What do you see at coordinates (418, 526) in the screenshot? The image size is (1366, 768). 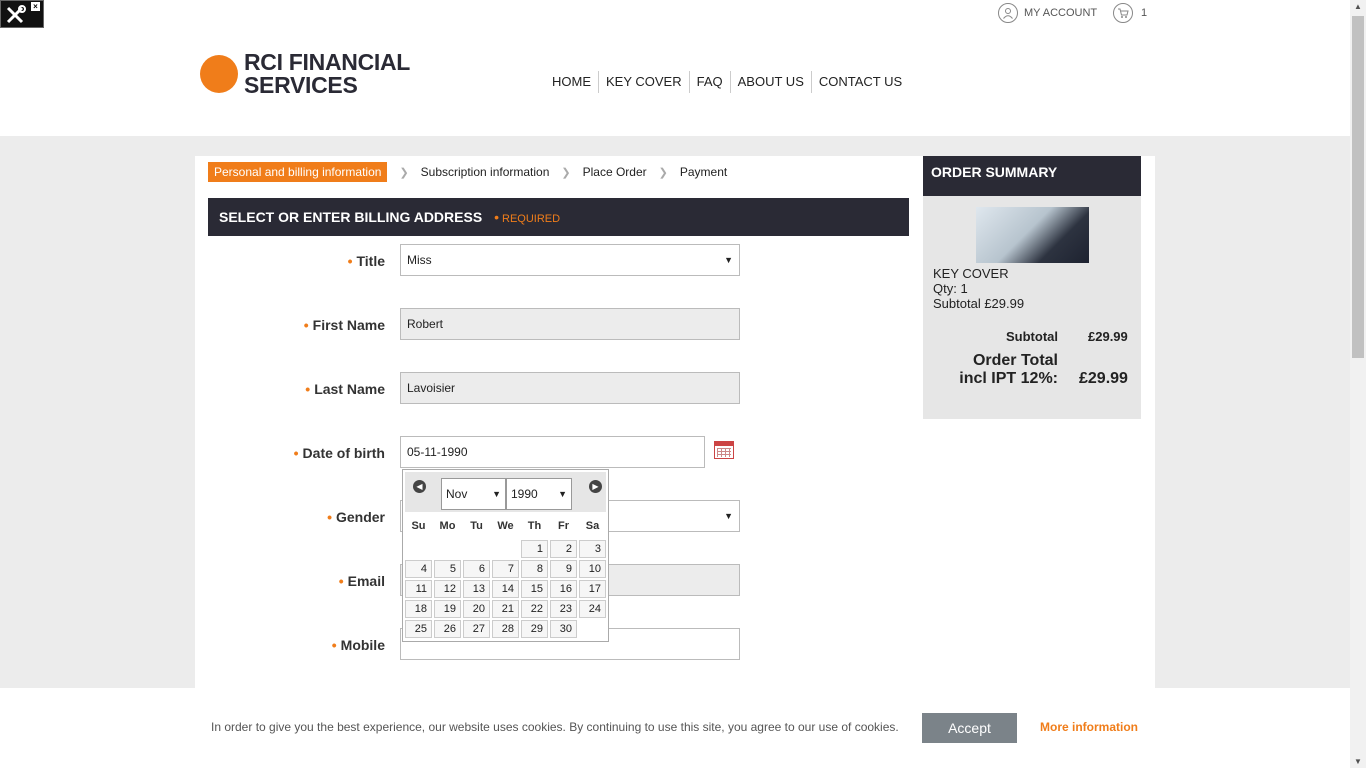 I see `weekday-label: Su` at bounding box center [418, 526].